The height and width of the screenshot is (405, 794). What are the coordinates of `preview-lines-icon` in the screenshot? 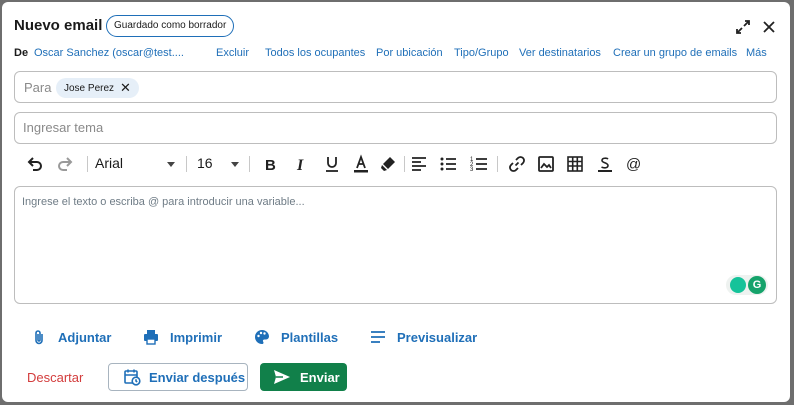 It's located at (378, 337).